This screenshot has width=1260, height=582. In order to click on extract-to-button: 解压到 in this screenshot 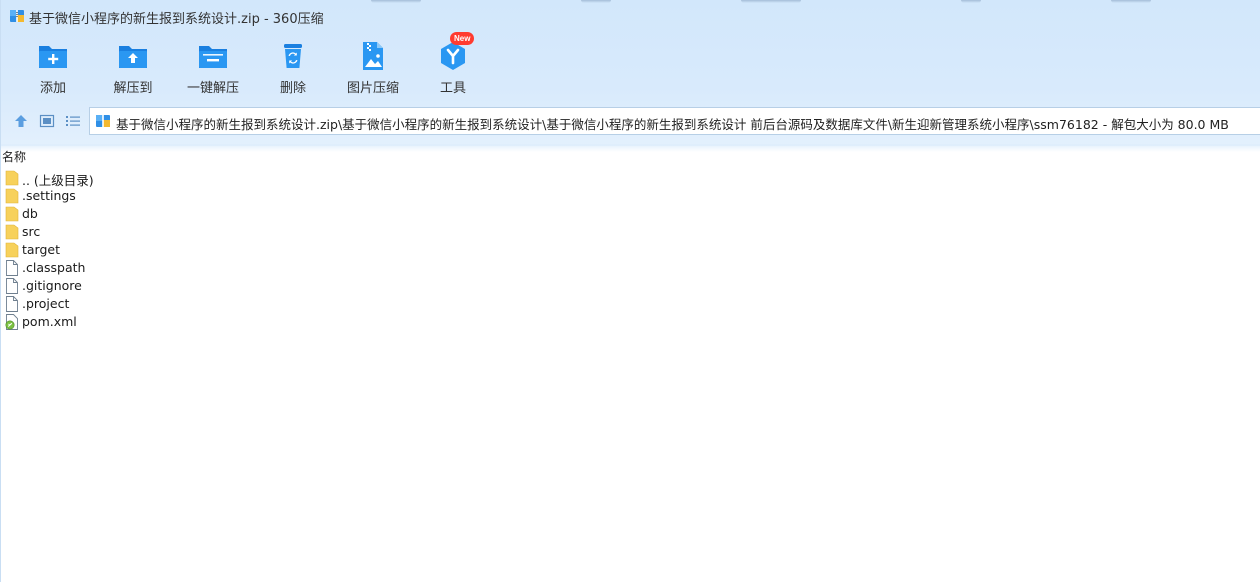, I will do `click(133, 67)`.